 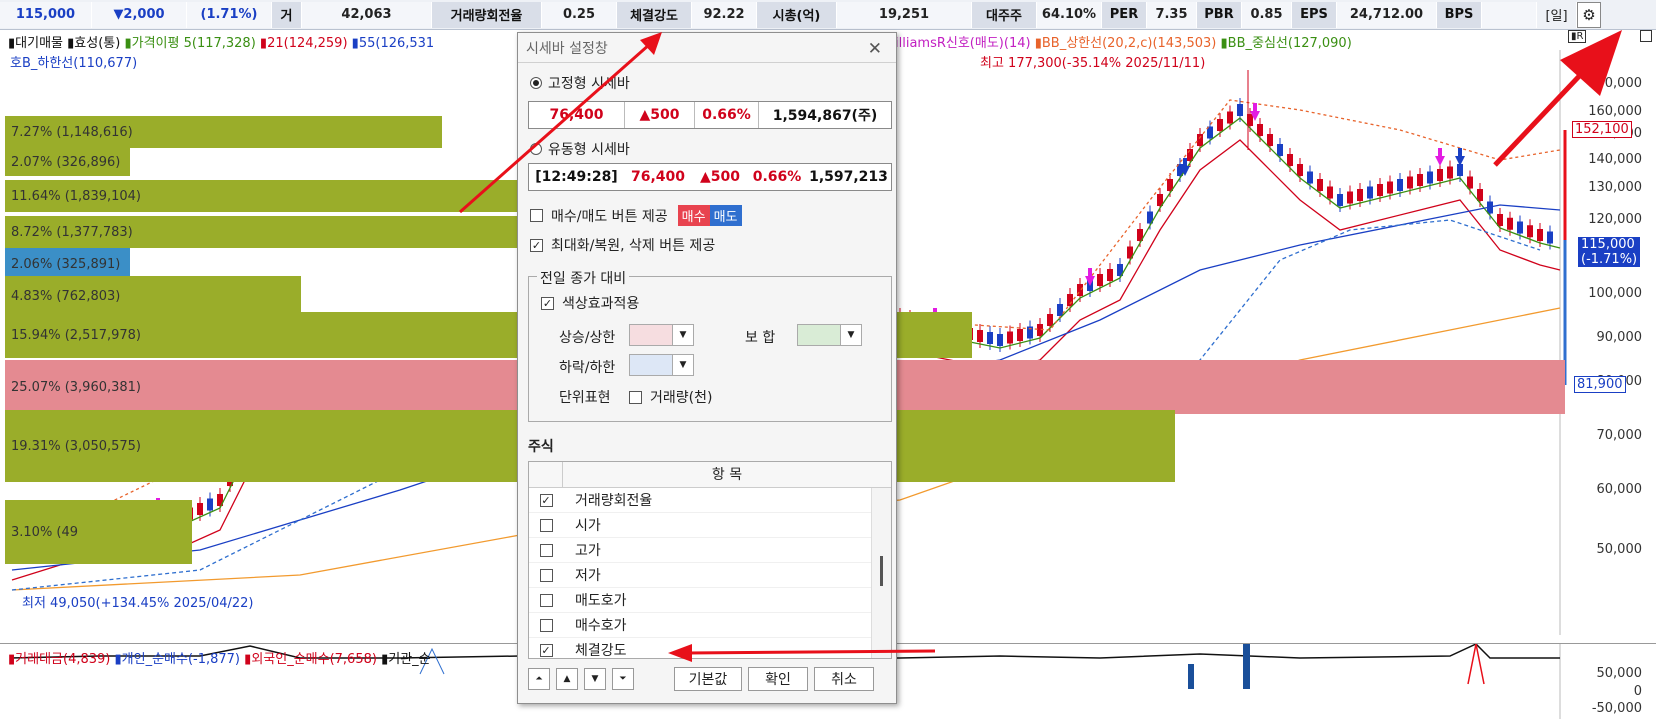 What do you see at coordinates (670, 397) in the screenshot?
I see `volume-unit-option: 거래량(천)` at bounding box center [670, 397].